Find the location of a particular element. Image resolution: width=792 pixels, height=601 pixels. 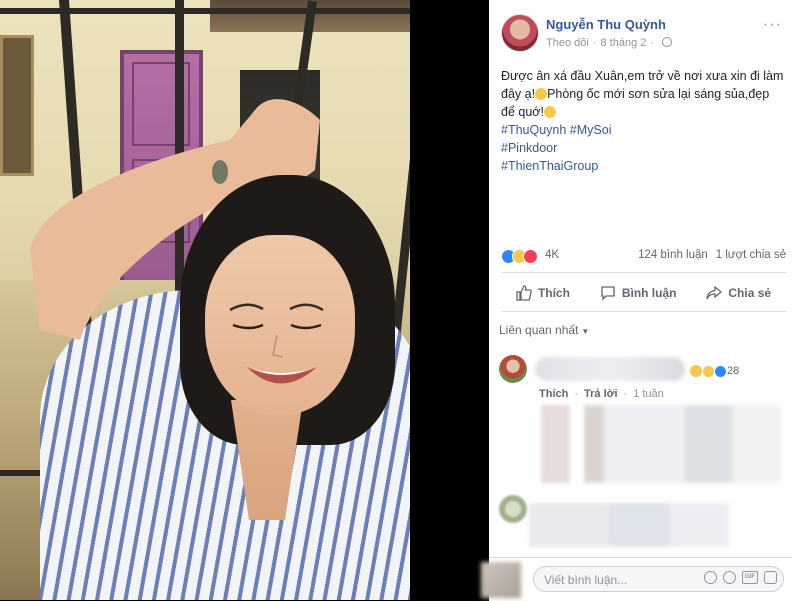

emoji-icon is located at coordinates (710, 577).